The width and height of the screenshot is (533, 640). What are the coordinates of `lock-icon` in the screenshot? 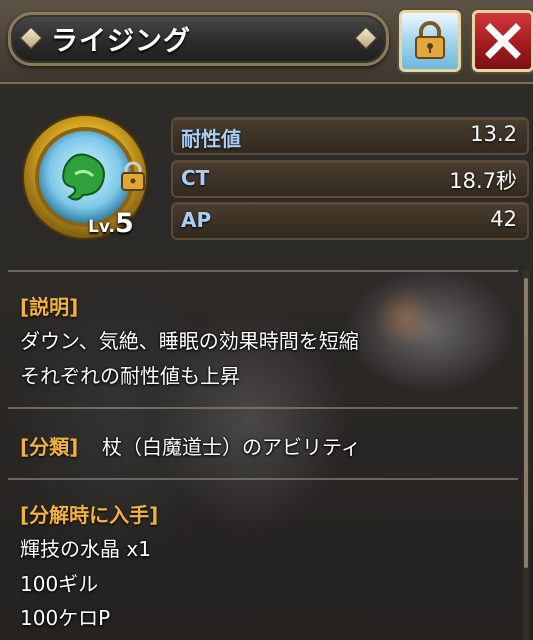 It's located at (430, 40).